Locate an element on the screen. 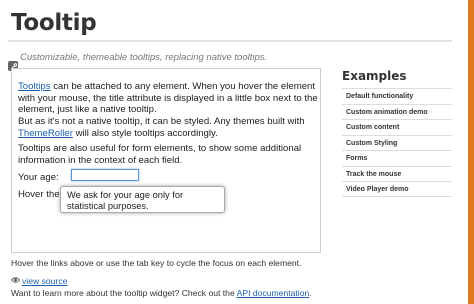 This screenshot has height=304, width=474. examples-heading: Examples is located at coordinates (374, 76).